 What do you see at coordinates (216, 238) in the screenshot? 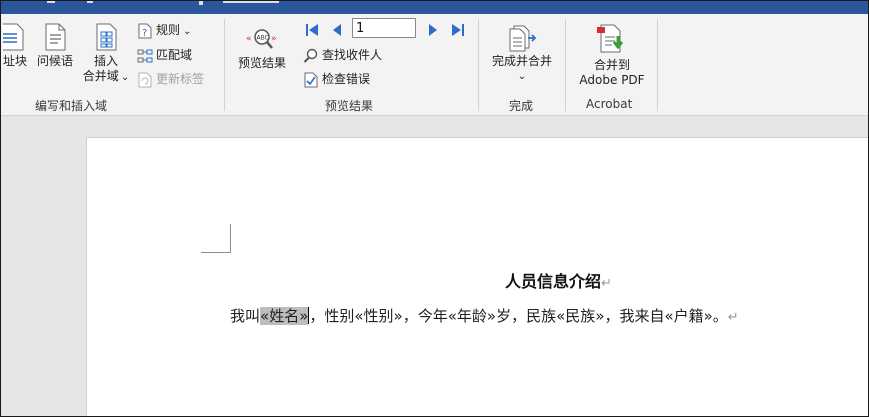
I see `crop-mark` at bounding box center [216, 238].